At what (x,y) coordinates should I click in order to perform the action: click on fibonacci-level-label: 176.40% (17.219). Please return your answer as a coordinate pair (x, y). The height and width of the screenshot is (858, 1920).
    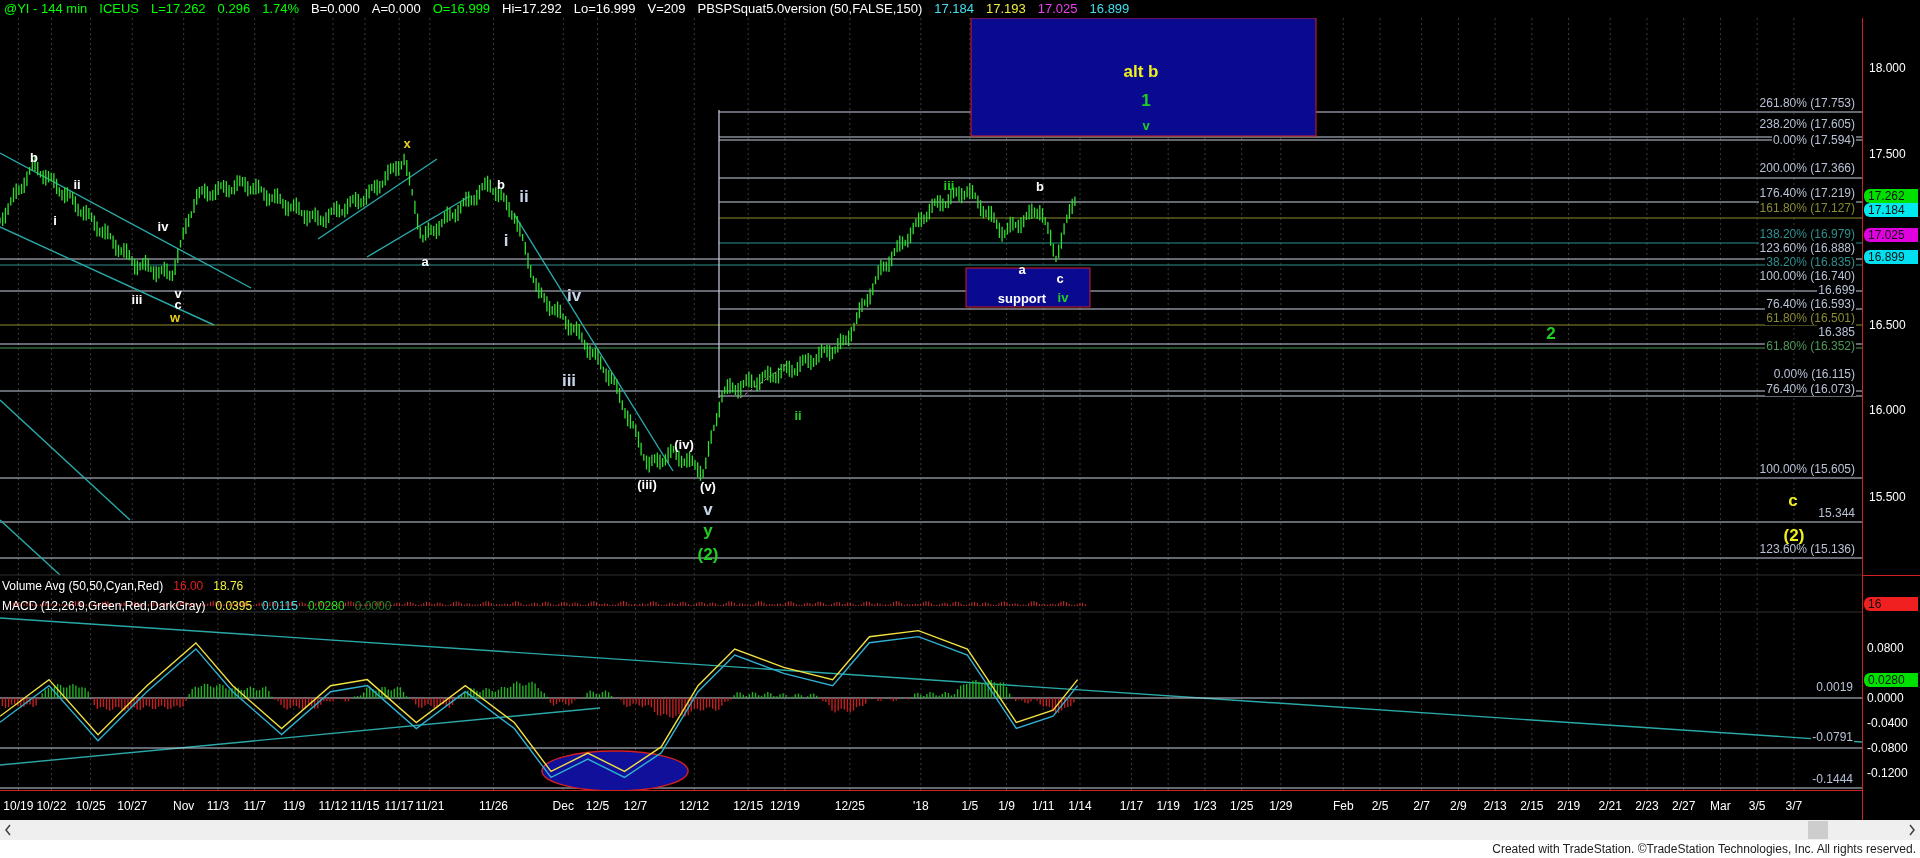
    Looking at the image, I should click on (1807, 193).